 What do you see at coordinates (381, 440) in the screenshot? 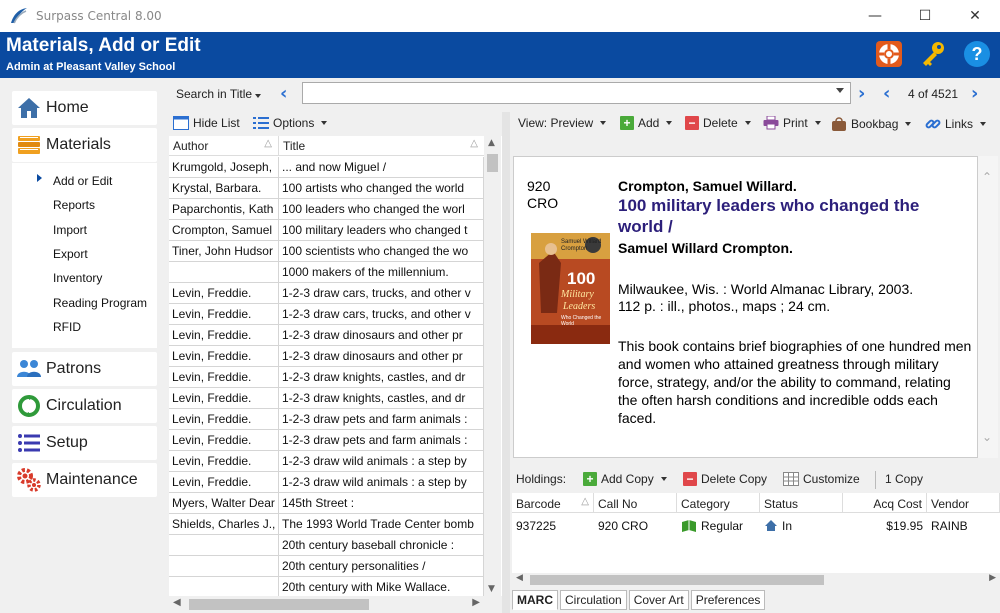
I see `title-cell: 1-2-3 draw pets and farm animals :` at bounding box center [381, 440].